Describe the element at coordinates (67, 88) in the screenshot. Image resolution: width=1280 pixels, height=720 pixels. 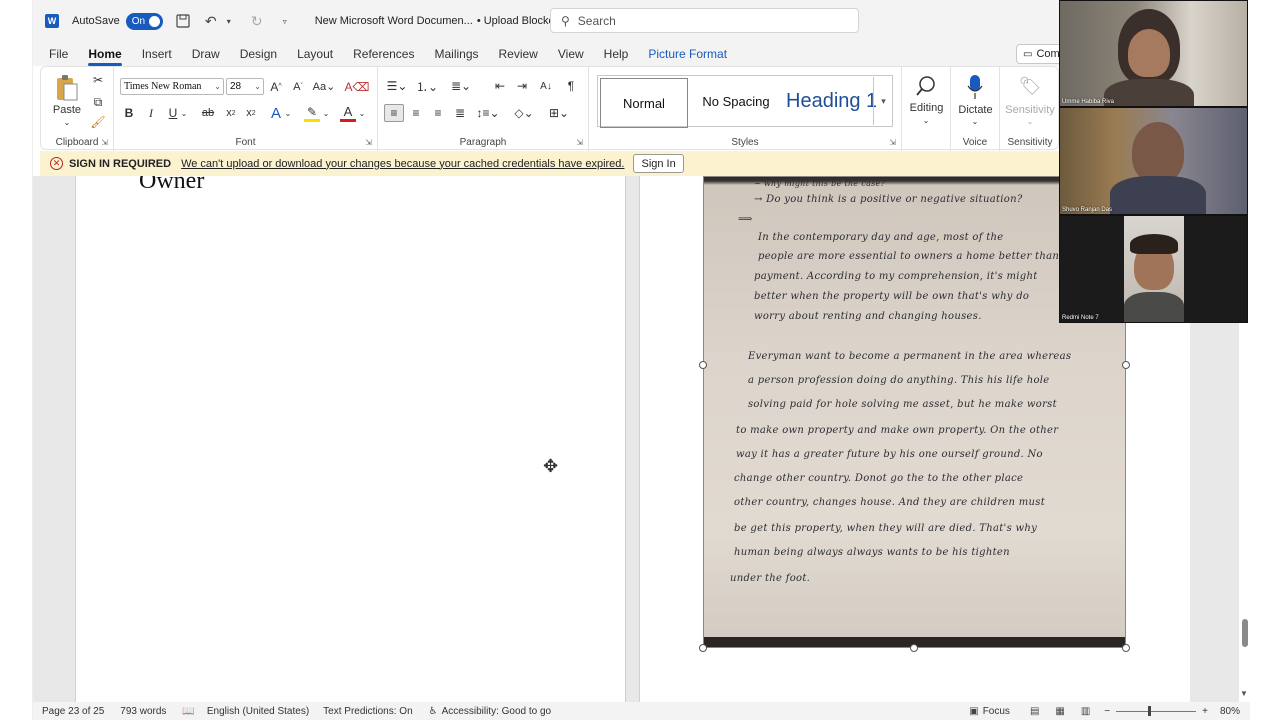
I see `paste-icon` at that location.